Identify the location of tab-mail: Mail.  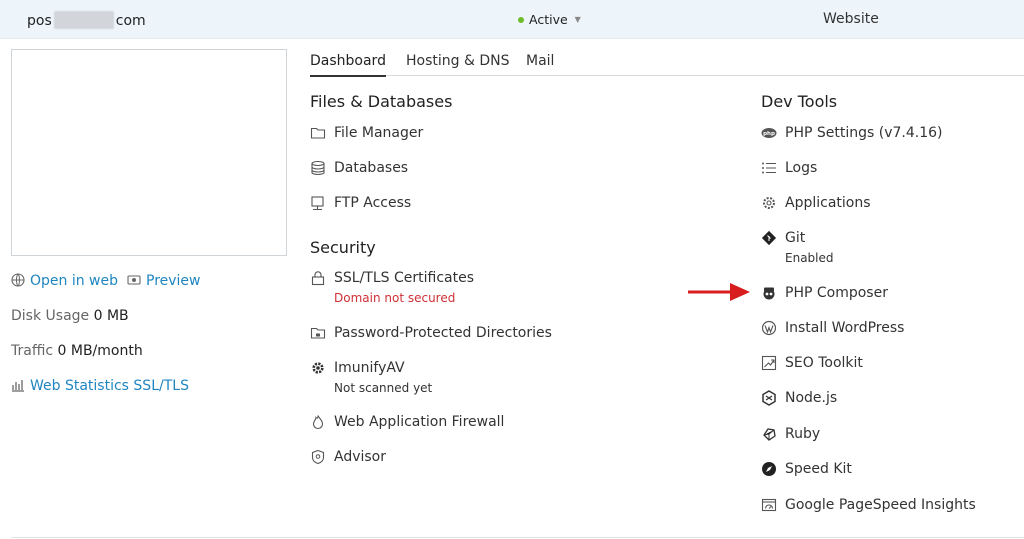
(540, 64).